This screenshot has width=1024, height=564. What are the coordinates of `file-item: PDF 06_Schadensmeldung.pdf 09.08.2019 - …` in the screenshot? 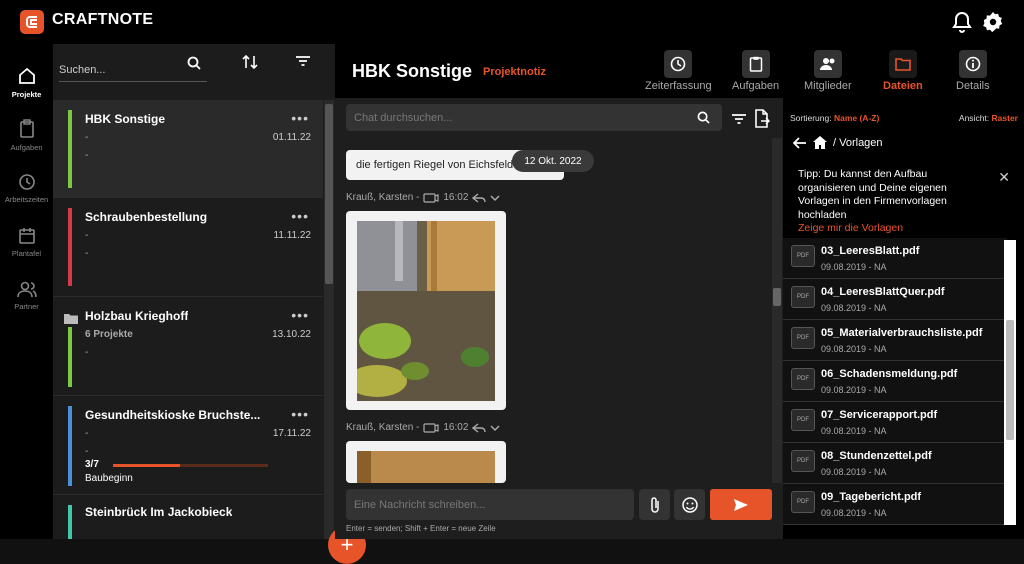 It's located at (895, 381).